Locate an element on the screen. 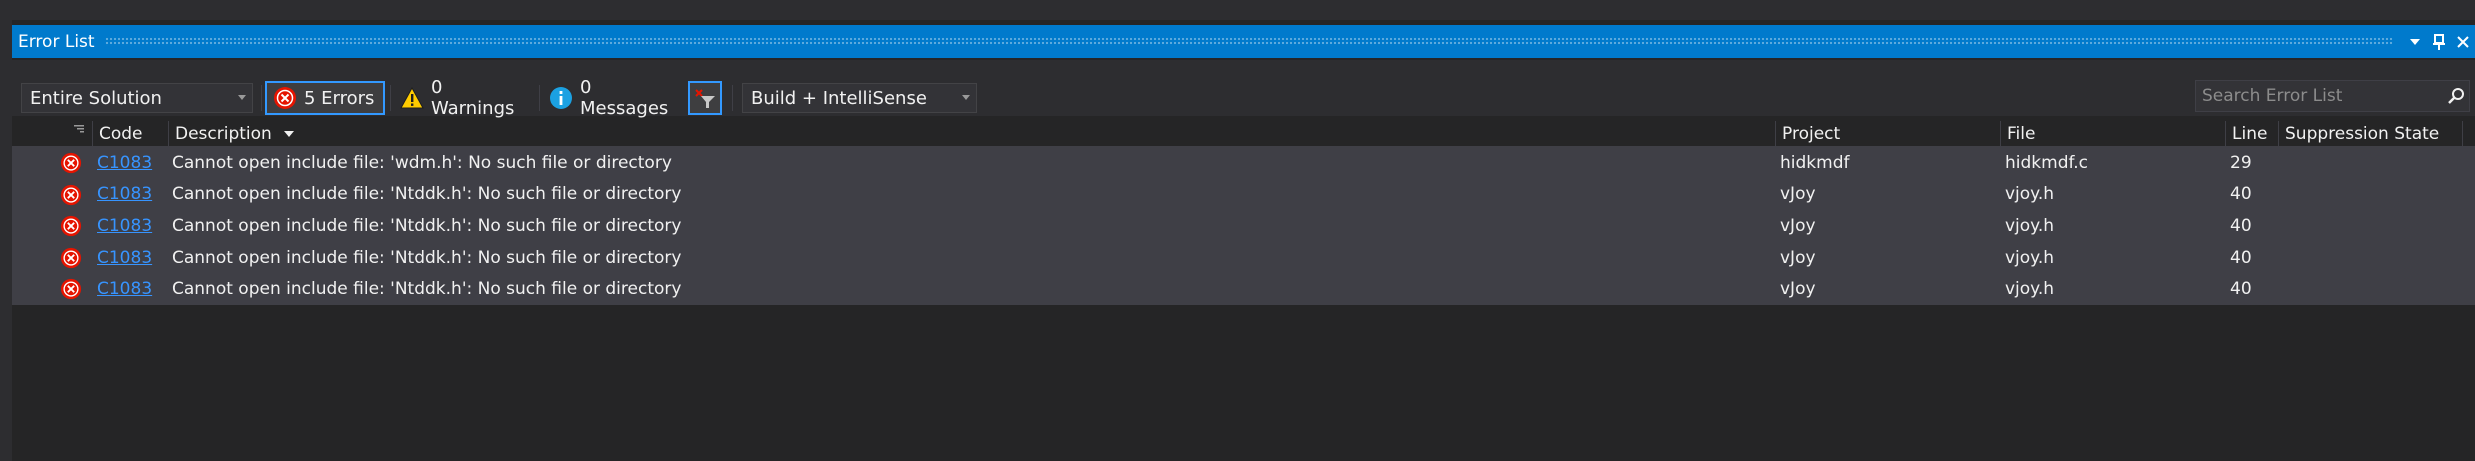  search-box is located at coordinates (2332, 96).